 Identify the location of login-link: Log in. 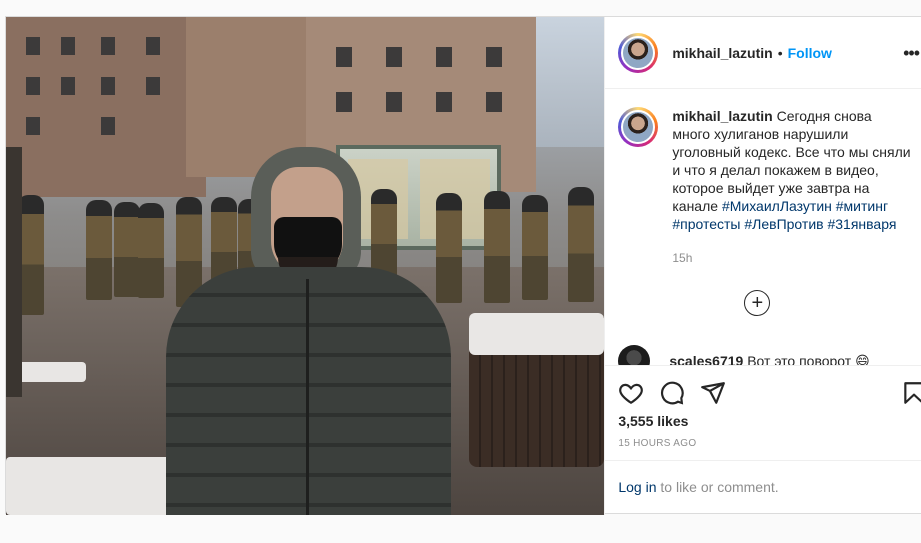
(637, 487).